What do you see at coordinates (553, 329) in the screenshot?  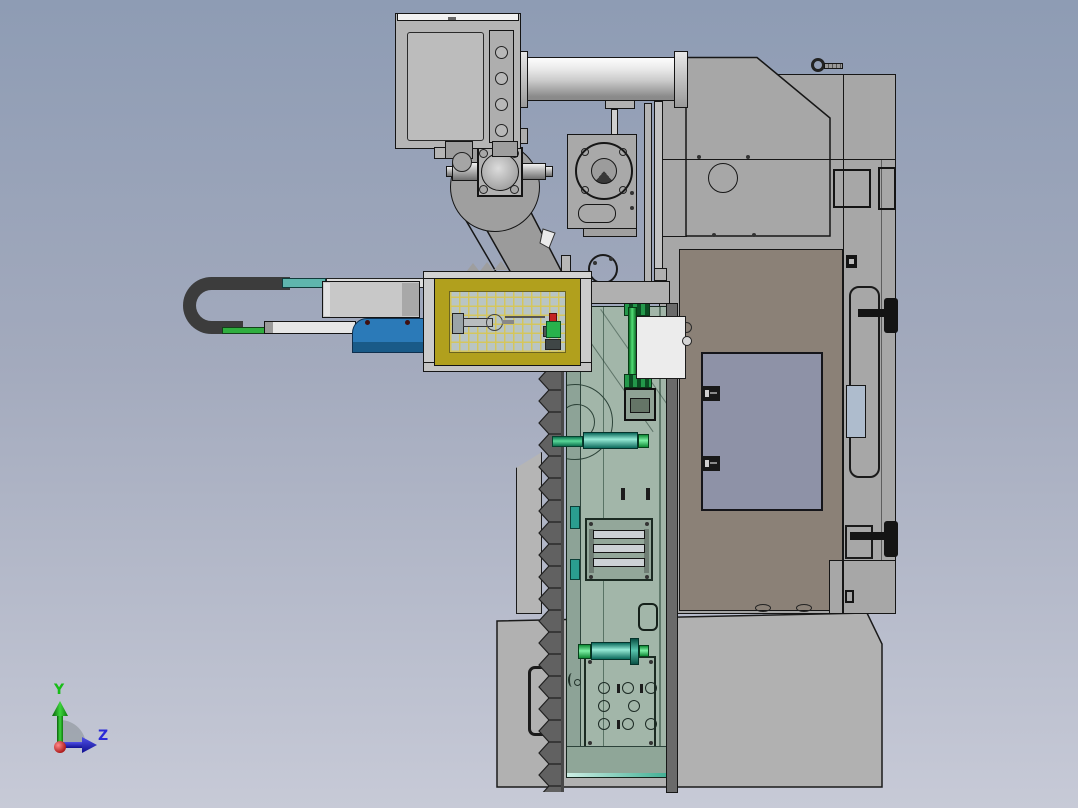 I see `gripper-green` at bounding box center [553, 329].